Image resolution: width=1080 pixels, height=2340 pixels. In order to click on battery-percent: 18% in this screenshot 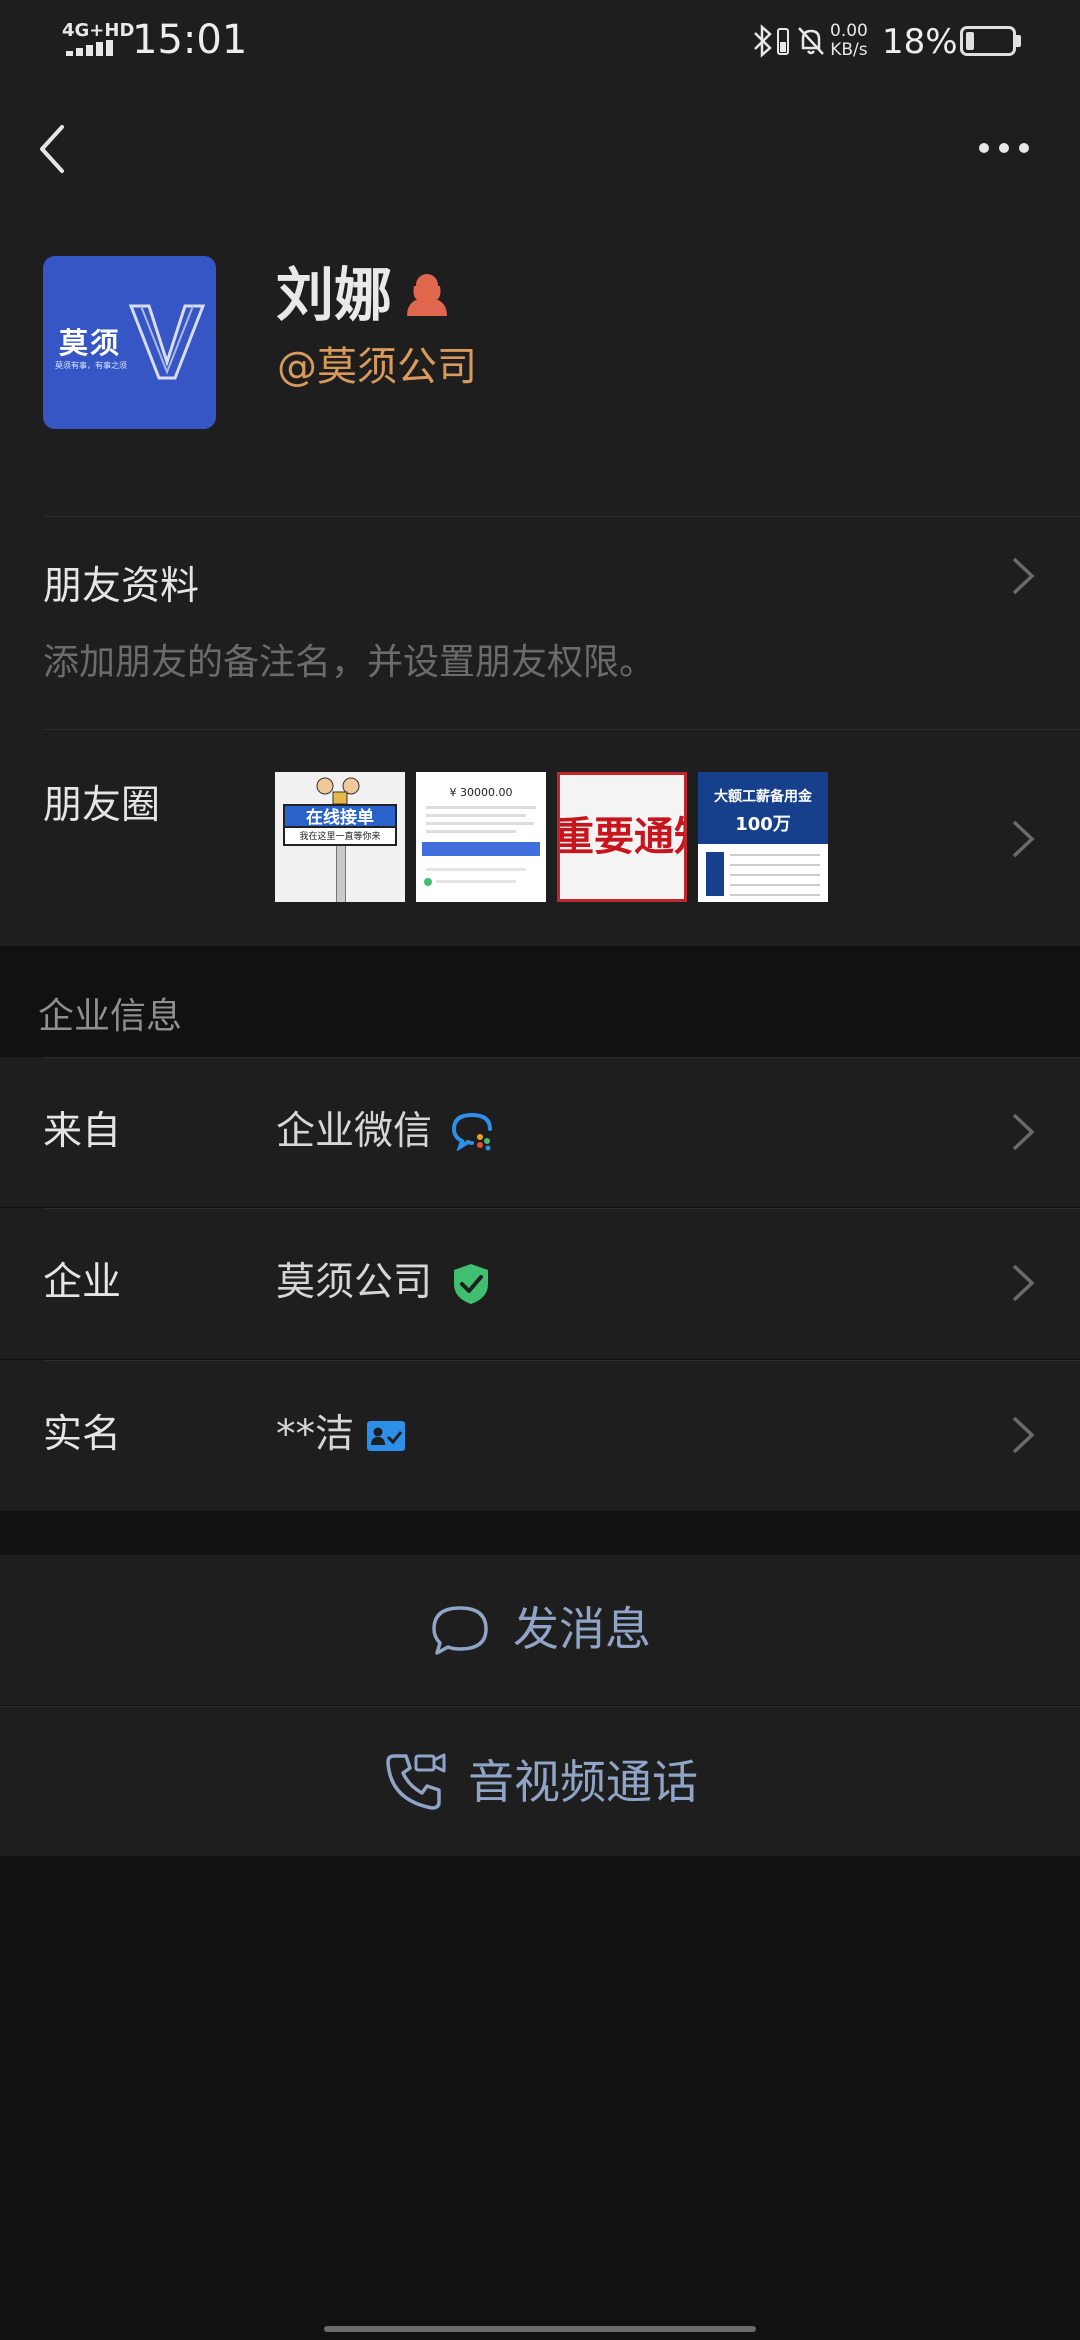, I will do `click(920, 42)`.